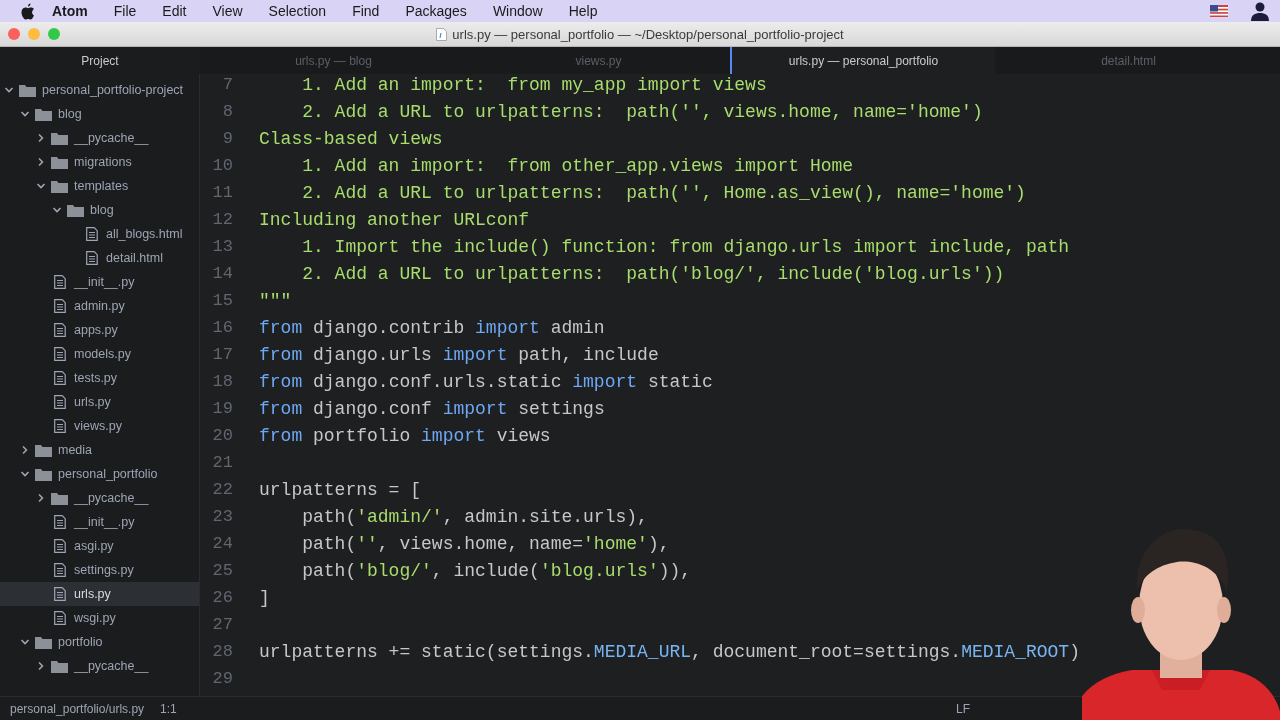  What do you see at coordinates (99, 570) in the screenshot?
I see `tree-item: settings.py` at bounding box center [99, 570].